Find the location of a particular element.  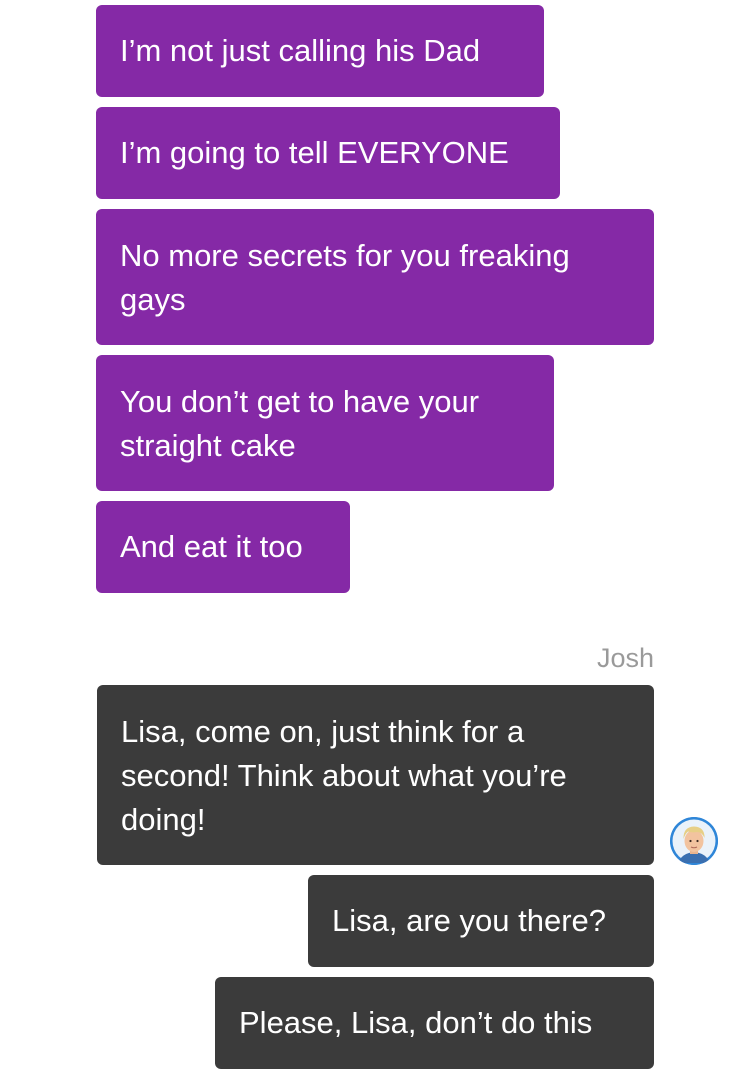

message-bubble-outgoing: Please, Lisa, don’t do this is located at coordinates (434, 1023).